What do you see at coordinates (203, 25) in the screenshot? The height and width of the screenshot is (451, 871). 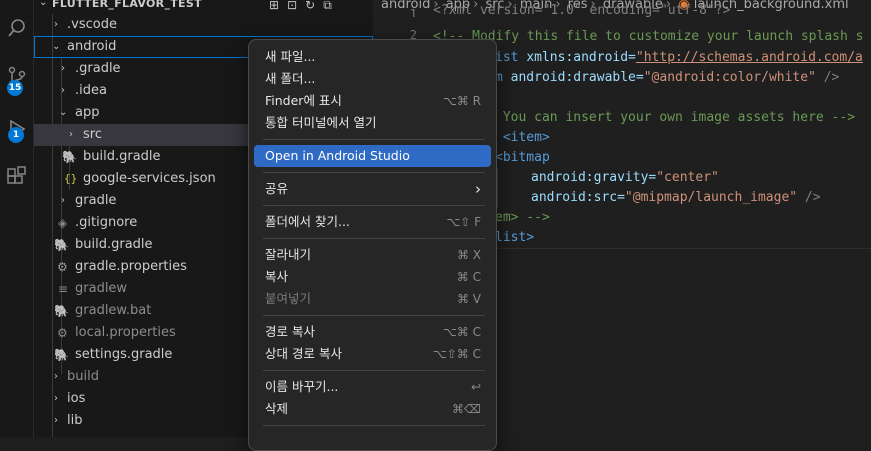 I see `tree-item-vscode: › .vscode` at bounding box center [203, 25].